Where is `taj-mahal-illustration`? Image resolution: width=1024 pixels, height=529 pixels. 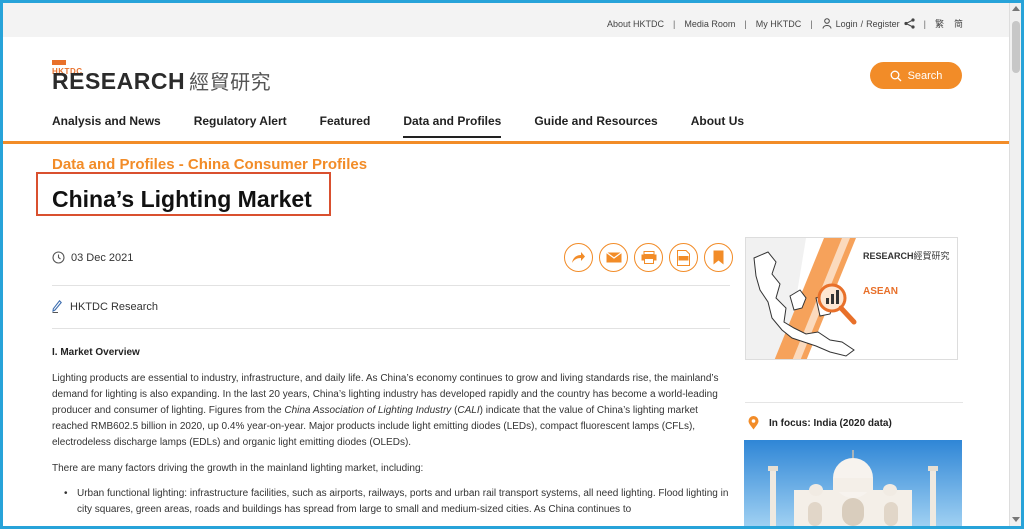 taj-mahal-illustration is located at coordinates (853, 483).